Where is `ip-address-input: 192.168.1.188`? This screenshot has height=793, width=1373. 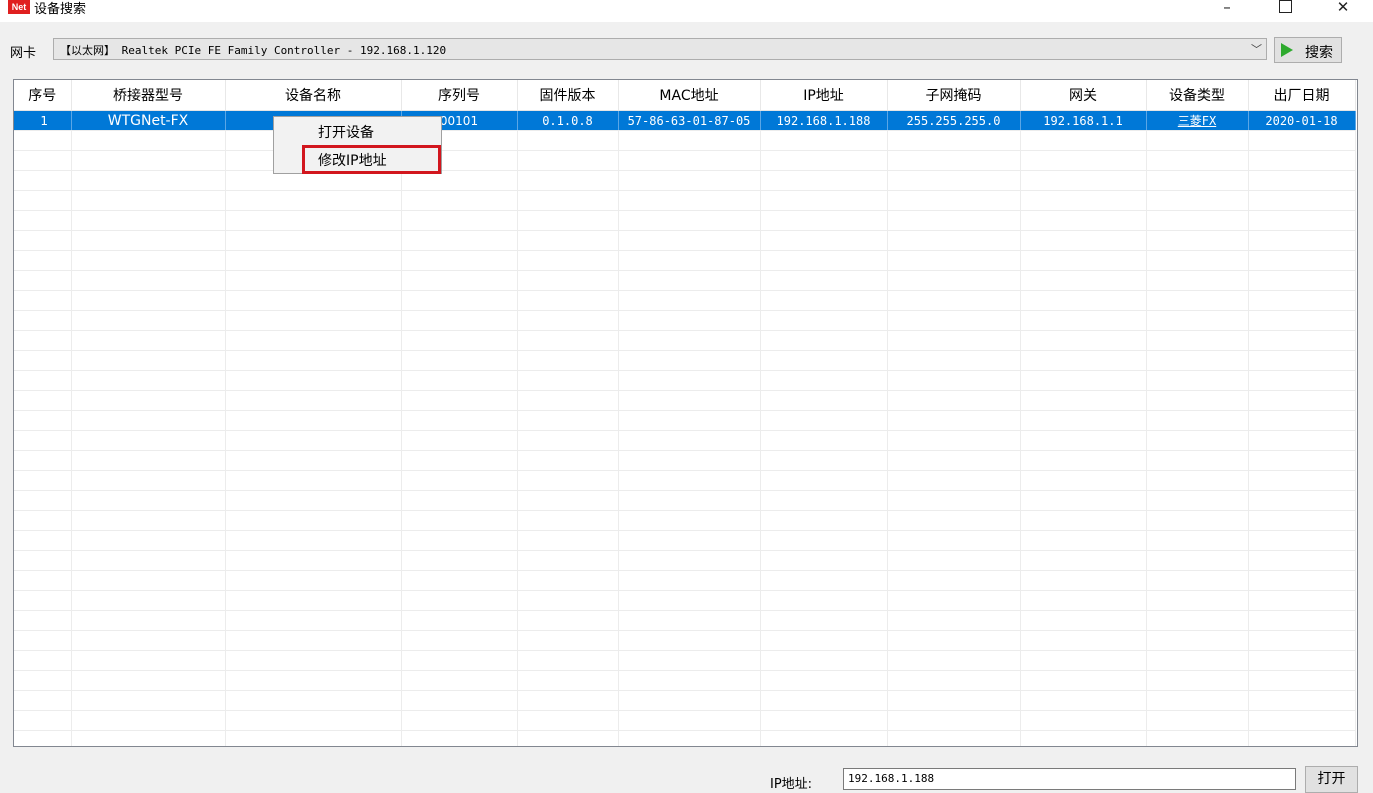
ip-address-input: 192.168.1.188 is located at coordinates (1069, 779).